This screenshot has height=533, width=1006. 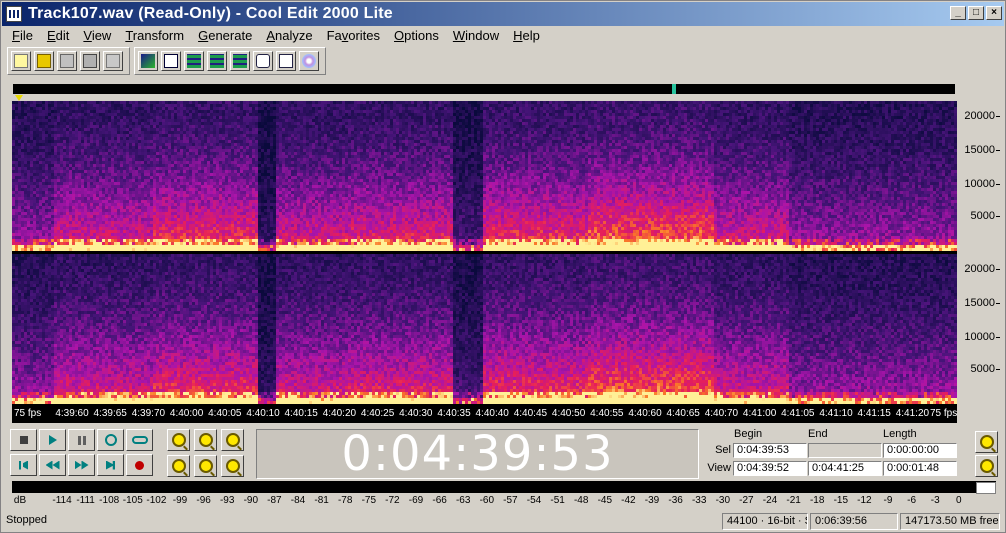 I want to click on menu-help: Help, so click(x=526, y=35).